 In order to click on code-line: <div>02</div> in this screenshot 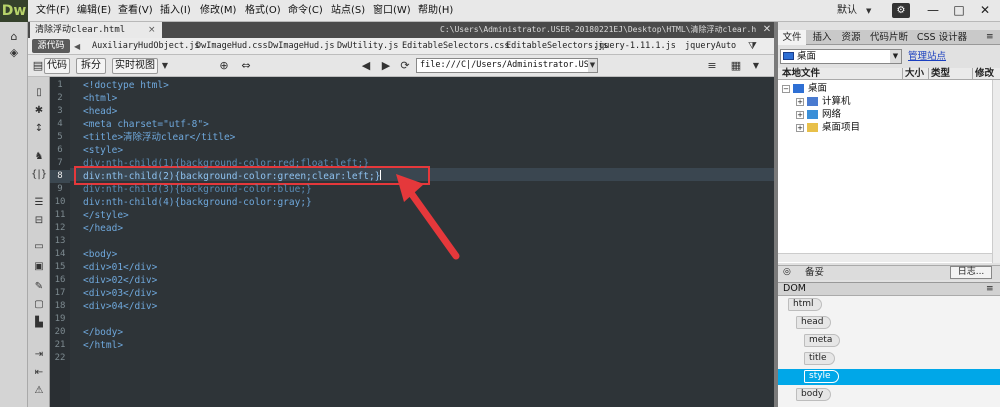, I will do `click(120, 280)`.